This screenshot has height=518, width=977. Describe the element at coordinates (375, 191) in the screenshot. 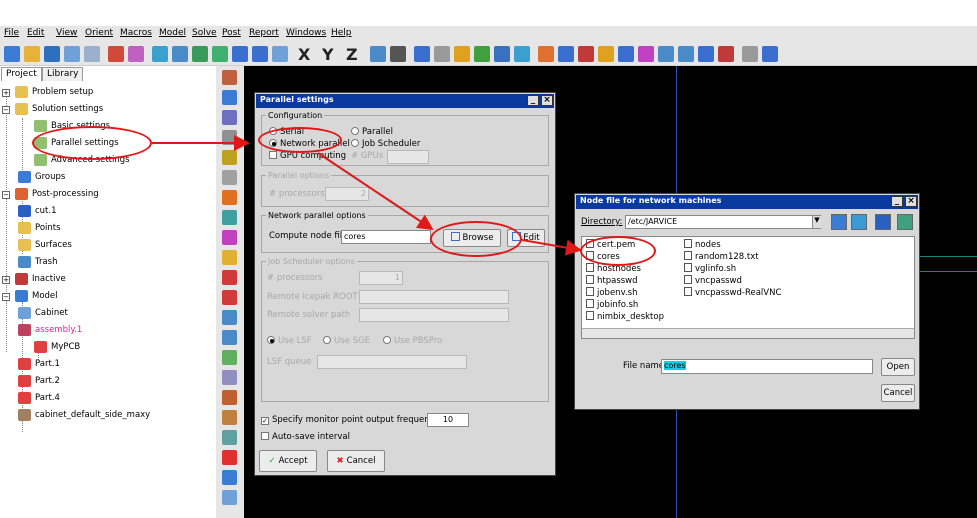

I see `arrow-to-browse` at that location.